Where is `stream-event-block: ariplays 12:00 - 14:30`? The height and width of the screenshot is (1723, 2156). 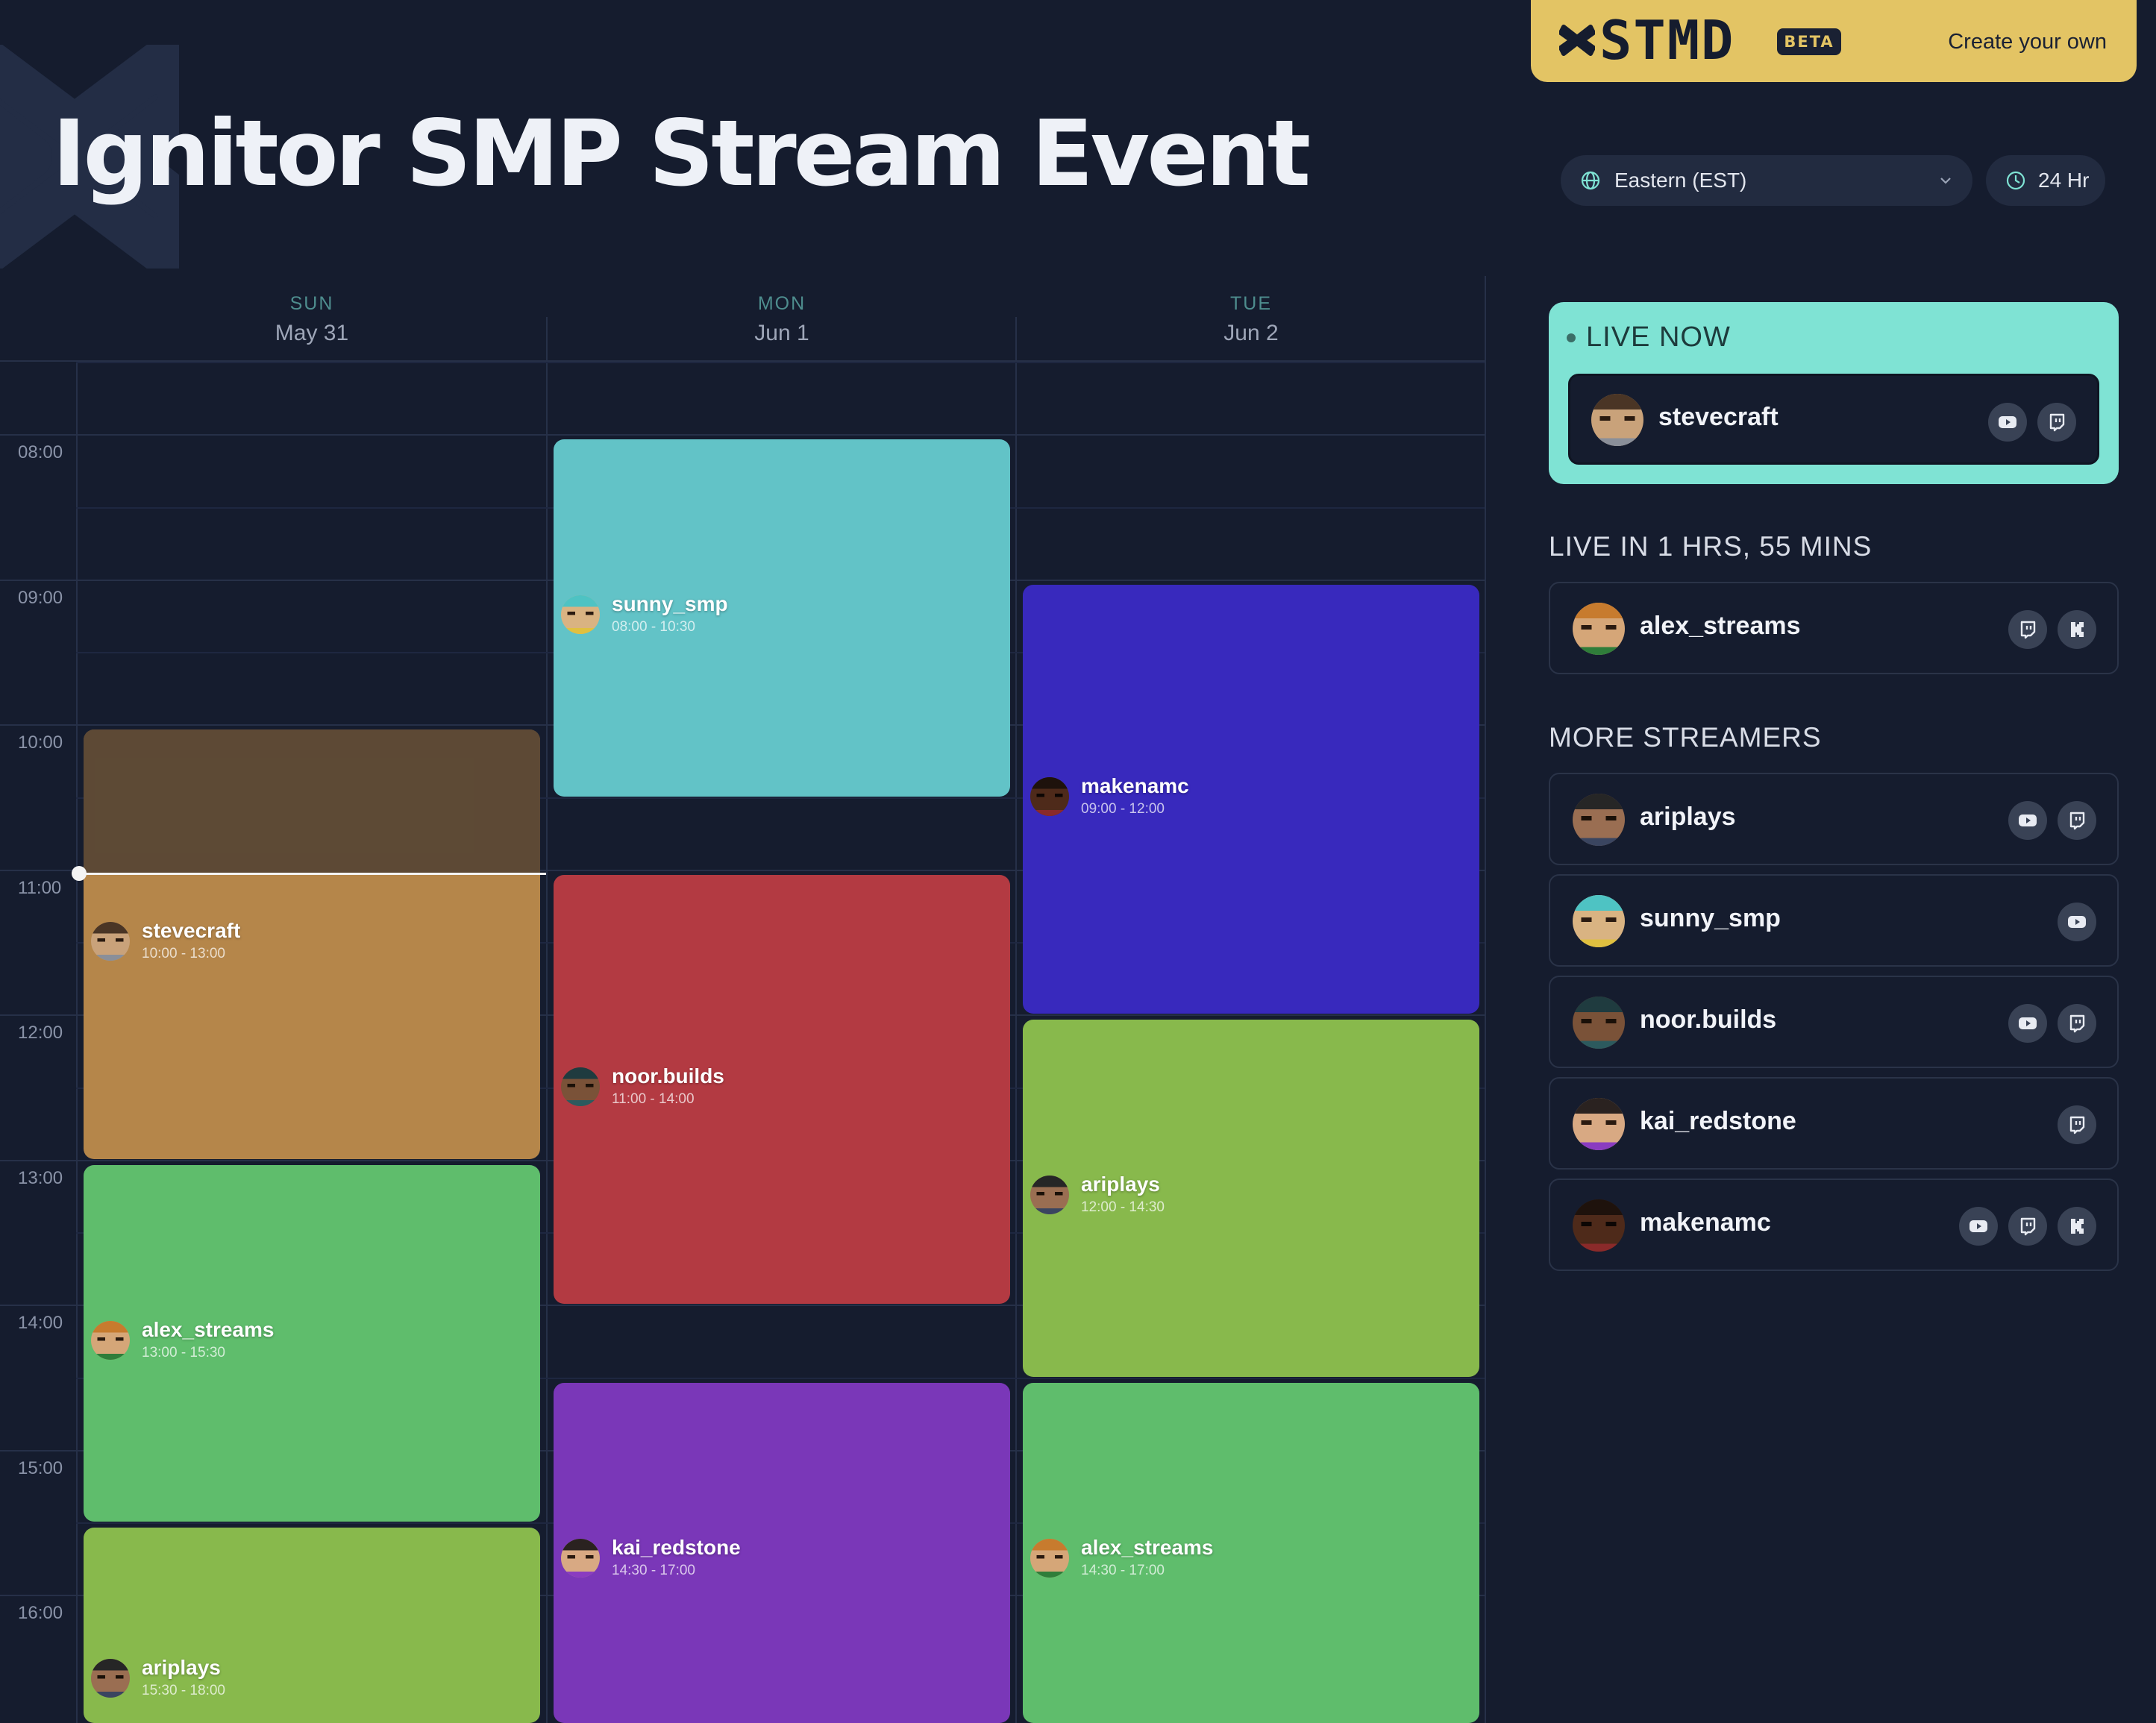 stream-event-block: ariplays 12:00 - 14:30 is located at coordinates (1251, 1198).